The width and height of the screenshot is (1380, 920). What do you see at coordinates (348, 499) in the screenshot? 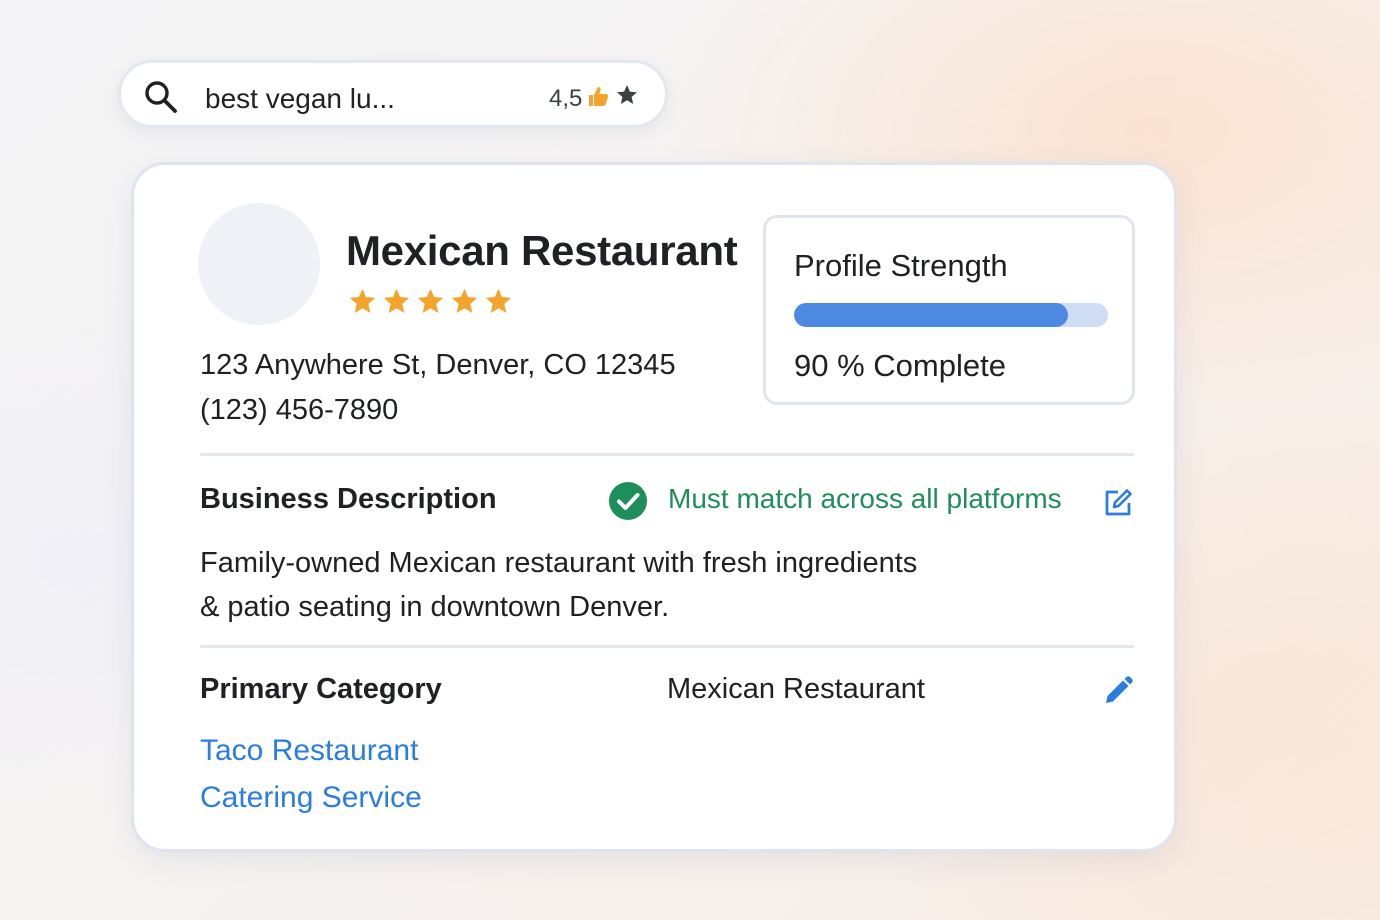
I see `business-description-label: Business Description` at bounding box center [348, 499].